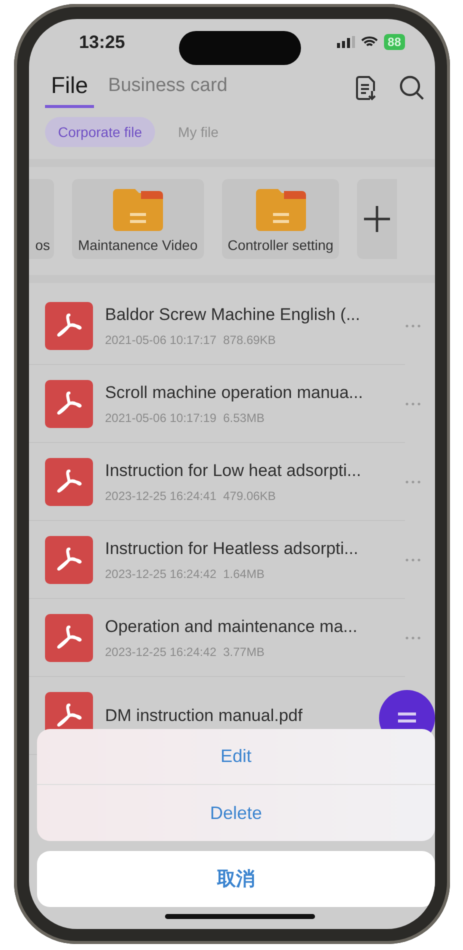 This screenshot has height=950, width=463. I want to click on file-details: 2023-12-25 16:24:41 479.06KB, so click(191, 495).